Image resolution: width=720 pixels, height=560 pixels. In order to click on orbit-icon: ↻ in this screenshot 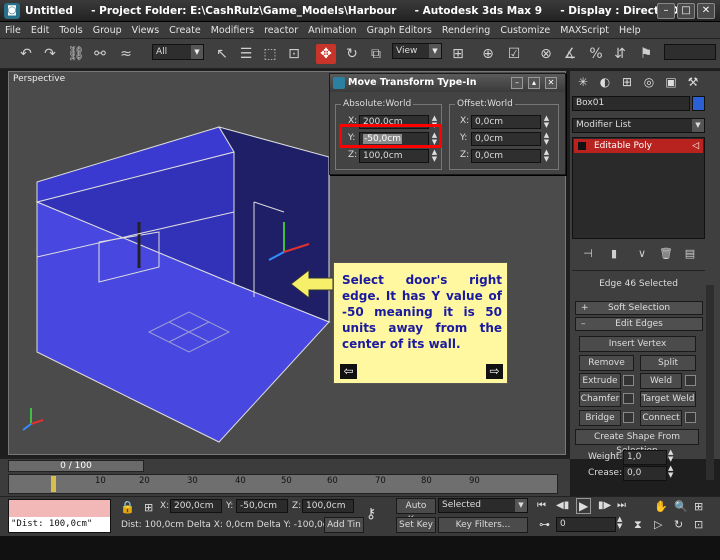, I will do `click(678, 524)`.